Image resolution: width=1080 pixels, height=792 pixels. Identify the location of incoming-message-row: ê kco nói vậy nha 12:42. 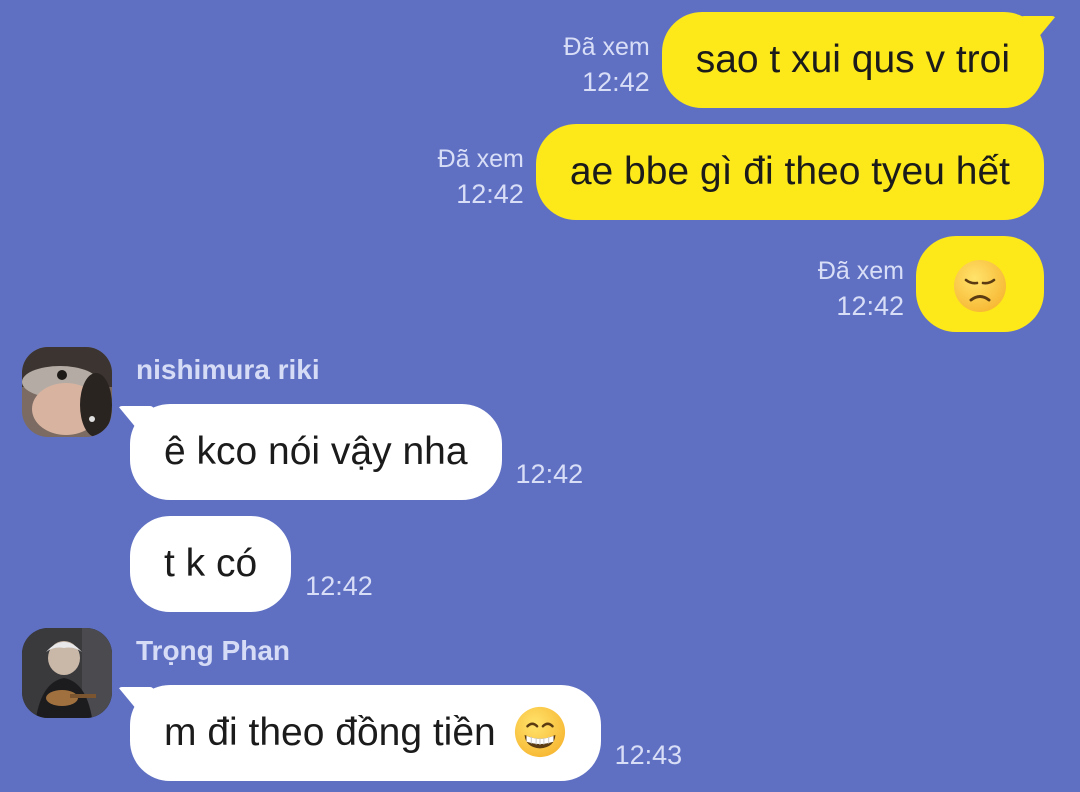
(356, 452).